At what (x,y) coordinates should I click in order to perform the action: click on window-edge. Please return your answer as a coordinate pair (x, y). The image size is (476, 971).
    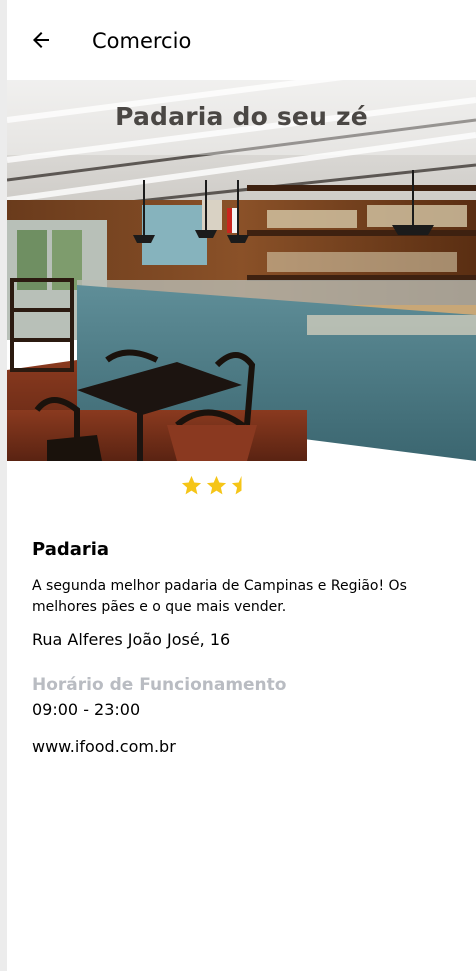
    Looking at the image, I should click on (3, 485).